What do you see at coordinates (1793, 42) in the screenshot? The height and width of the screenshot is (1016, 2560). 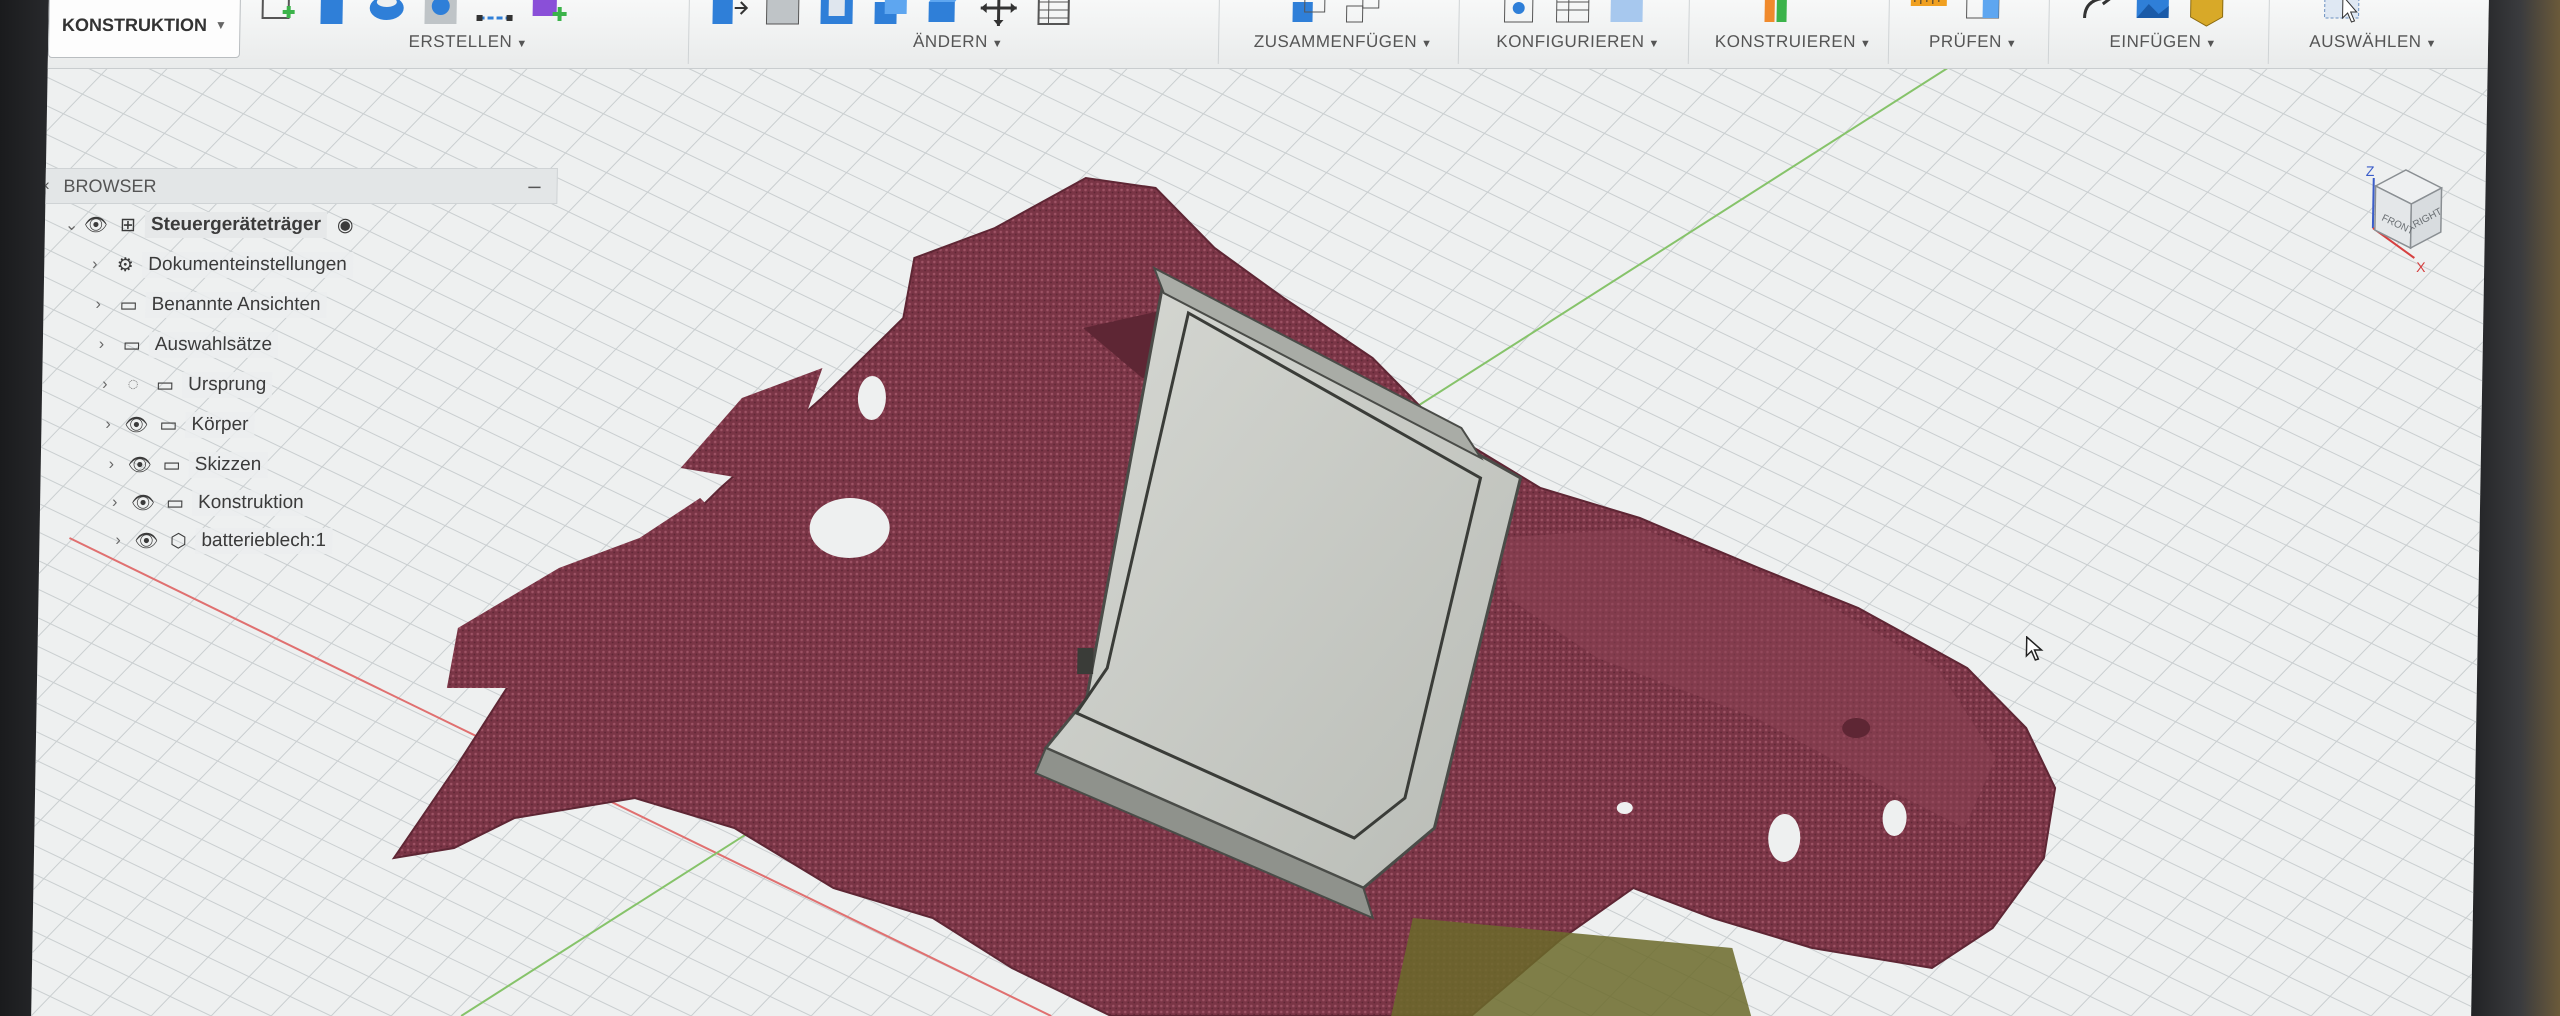 I see `group-label-konstruieren: KONSTRUIEREN ▼` at bounding box center [1793, 42].